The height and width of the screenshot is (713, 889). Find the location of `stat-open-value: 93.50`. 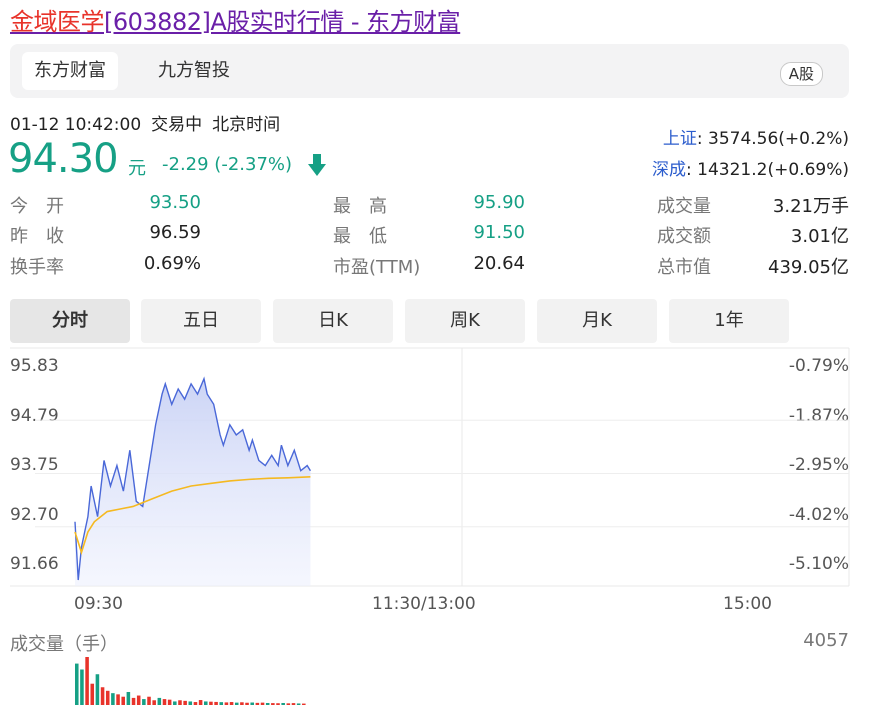

stat-open-value: 93.50 is located at coordinates (175, 202).